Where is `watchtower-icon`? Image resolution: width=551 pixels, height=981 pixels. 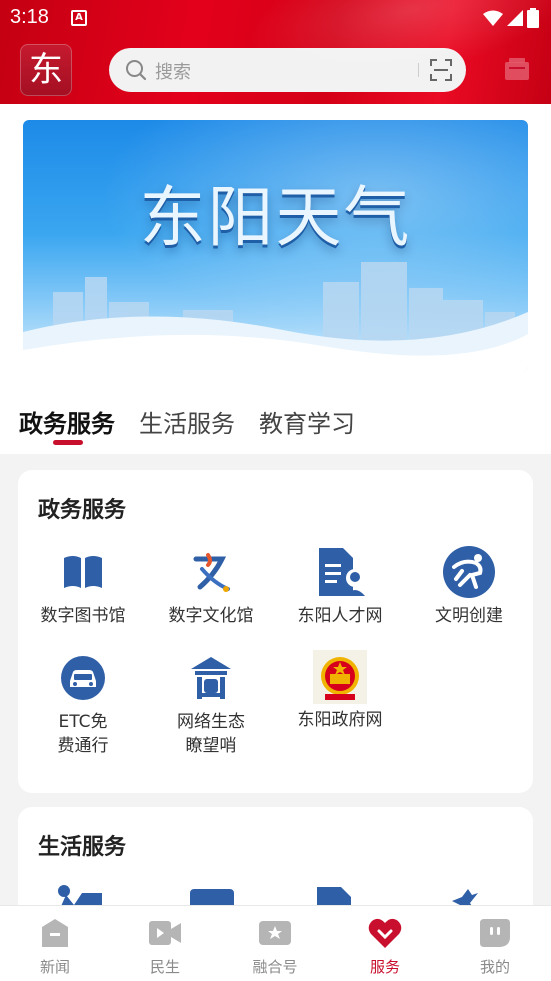
watchtower-icon is located at coordinates (211, 678).